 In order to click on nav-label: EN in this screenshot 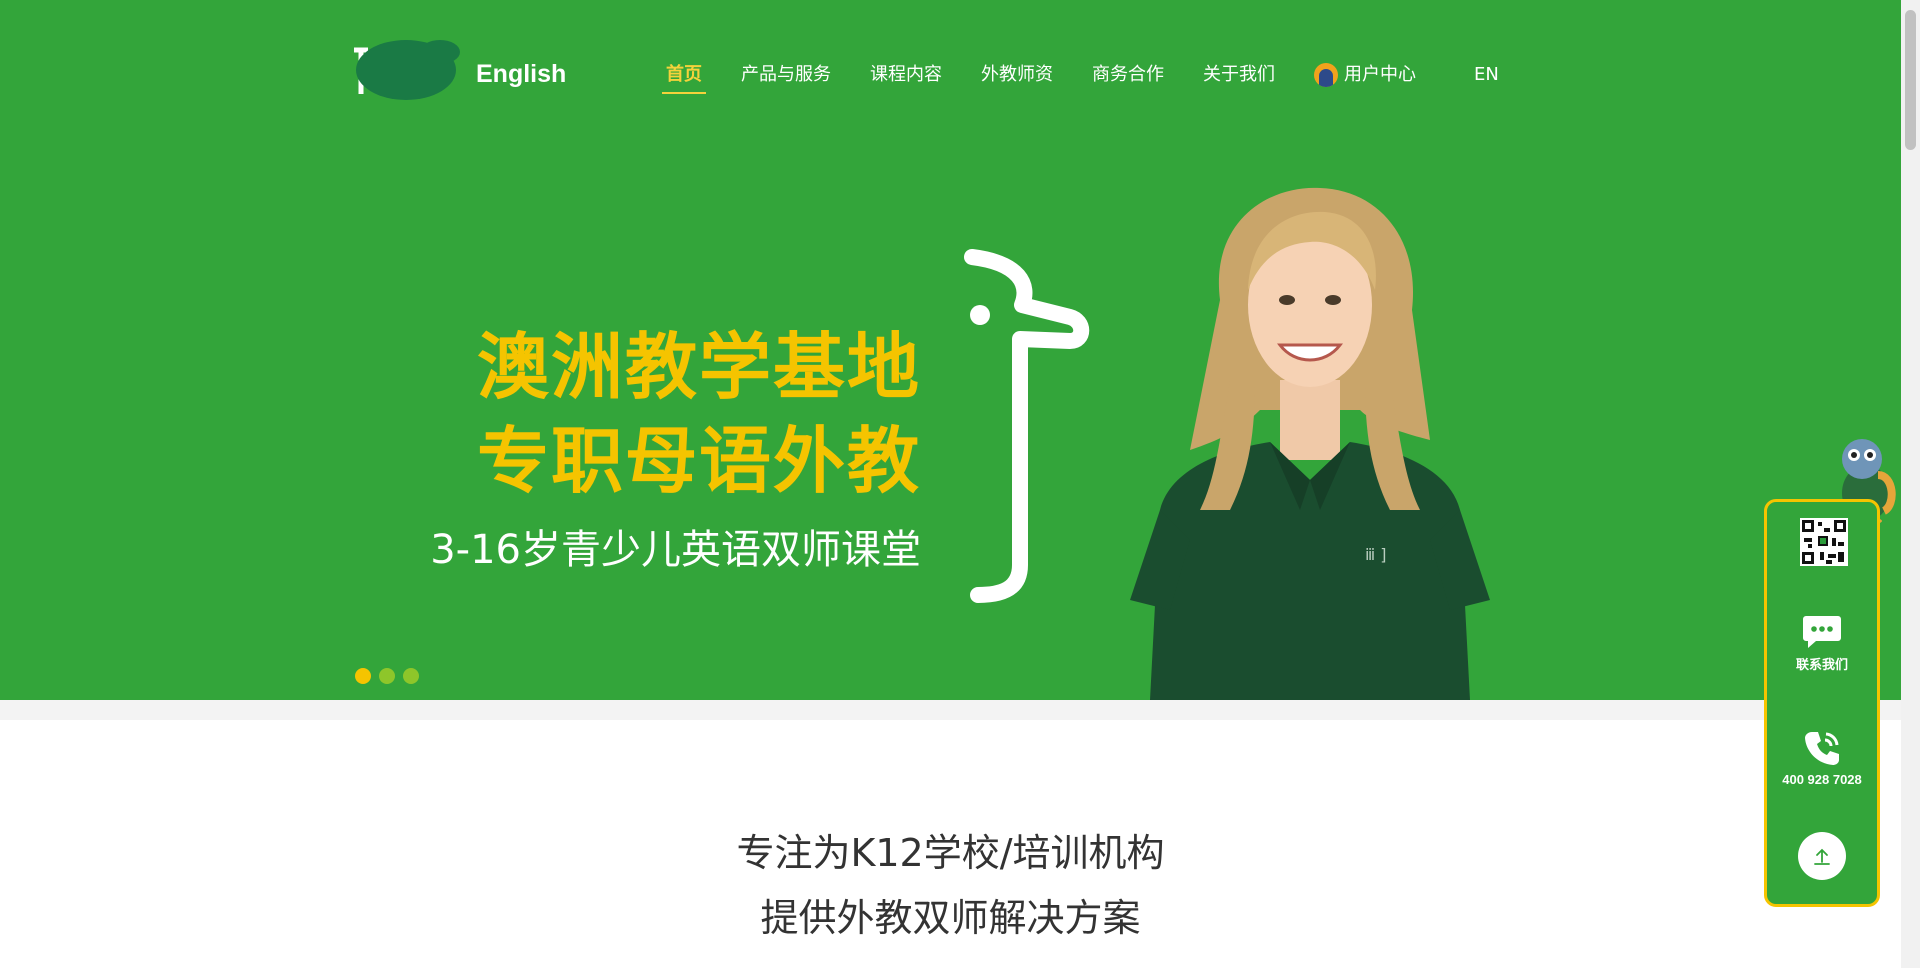, I will do `click(1486, 74)`.